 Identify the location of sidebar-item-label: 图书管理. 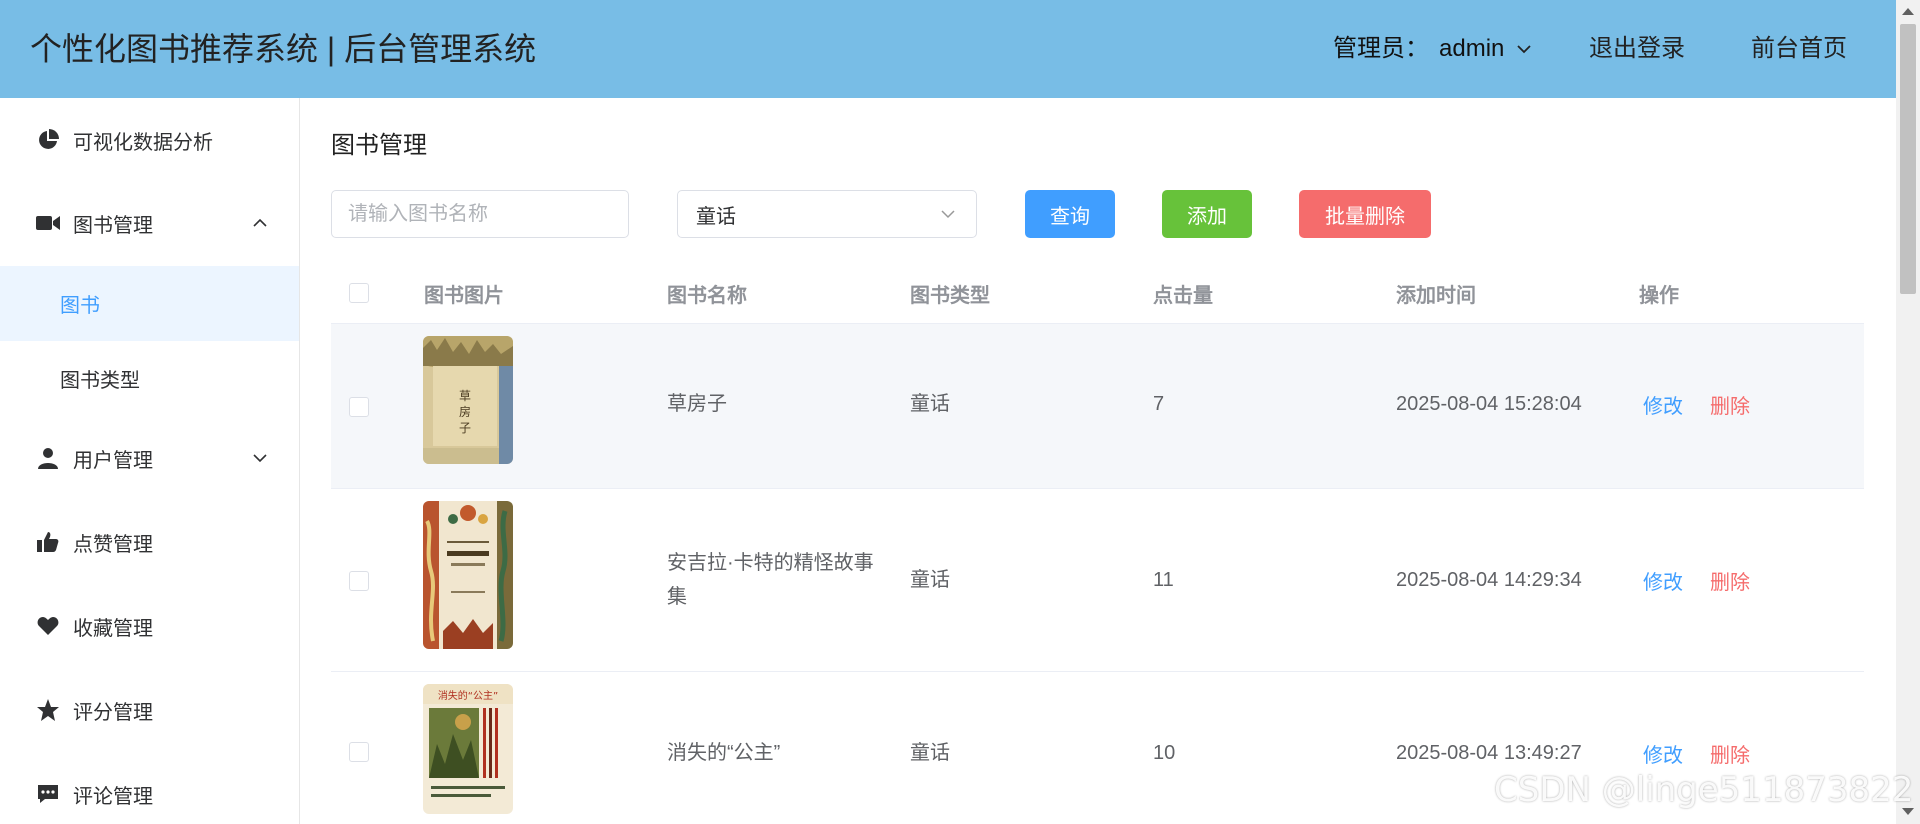
(113, 225).